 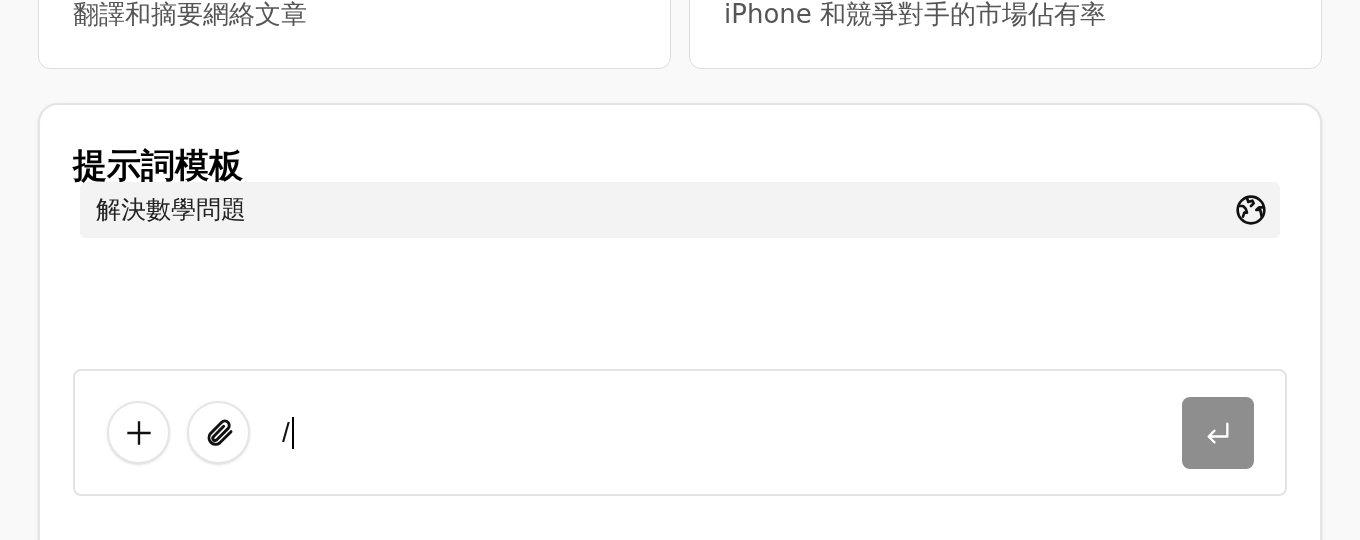 I want to click on suggestion-text: 翻譯和摘要網絡文章, so click(x=190, y=15).